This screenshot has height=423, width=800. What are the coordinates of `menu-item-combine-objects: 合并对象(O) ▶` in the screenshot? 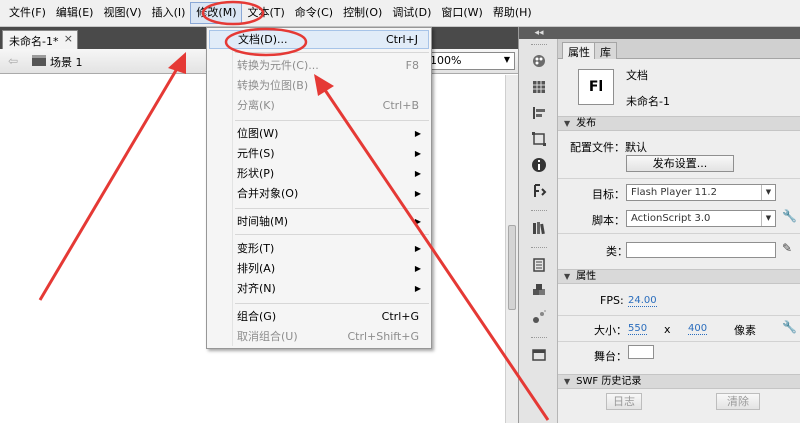 It's located at (319, 193).